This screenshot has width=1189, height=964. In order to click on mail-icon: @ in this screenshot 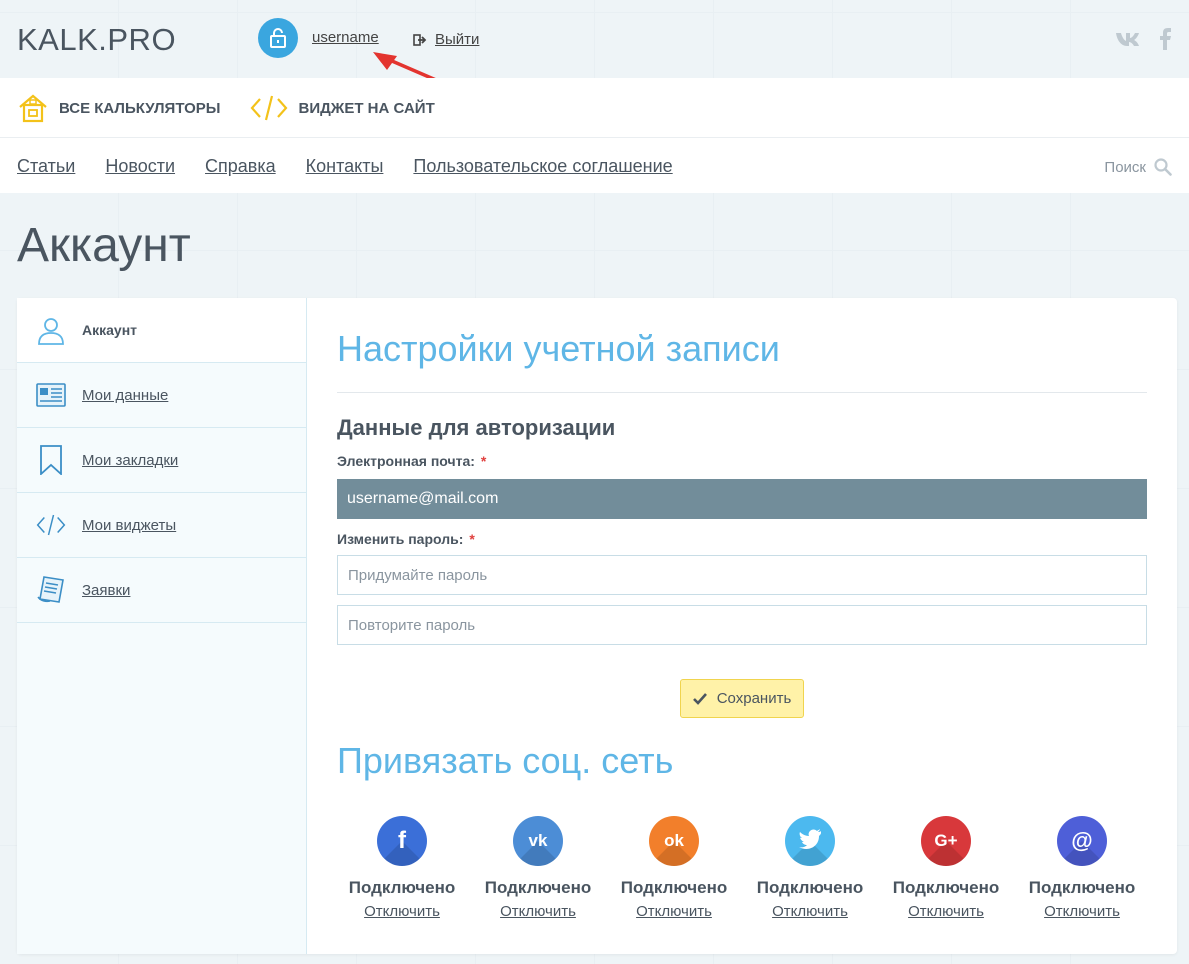, I will do `click(1082, 841)`.